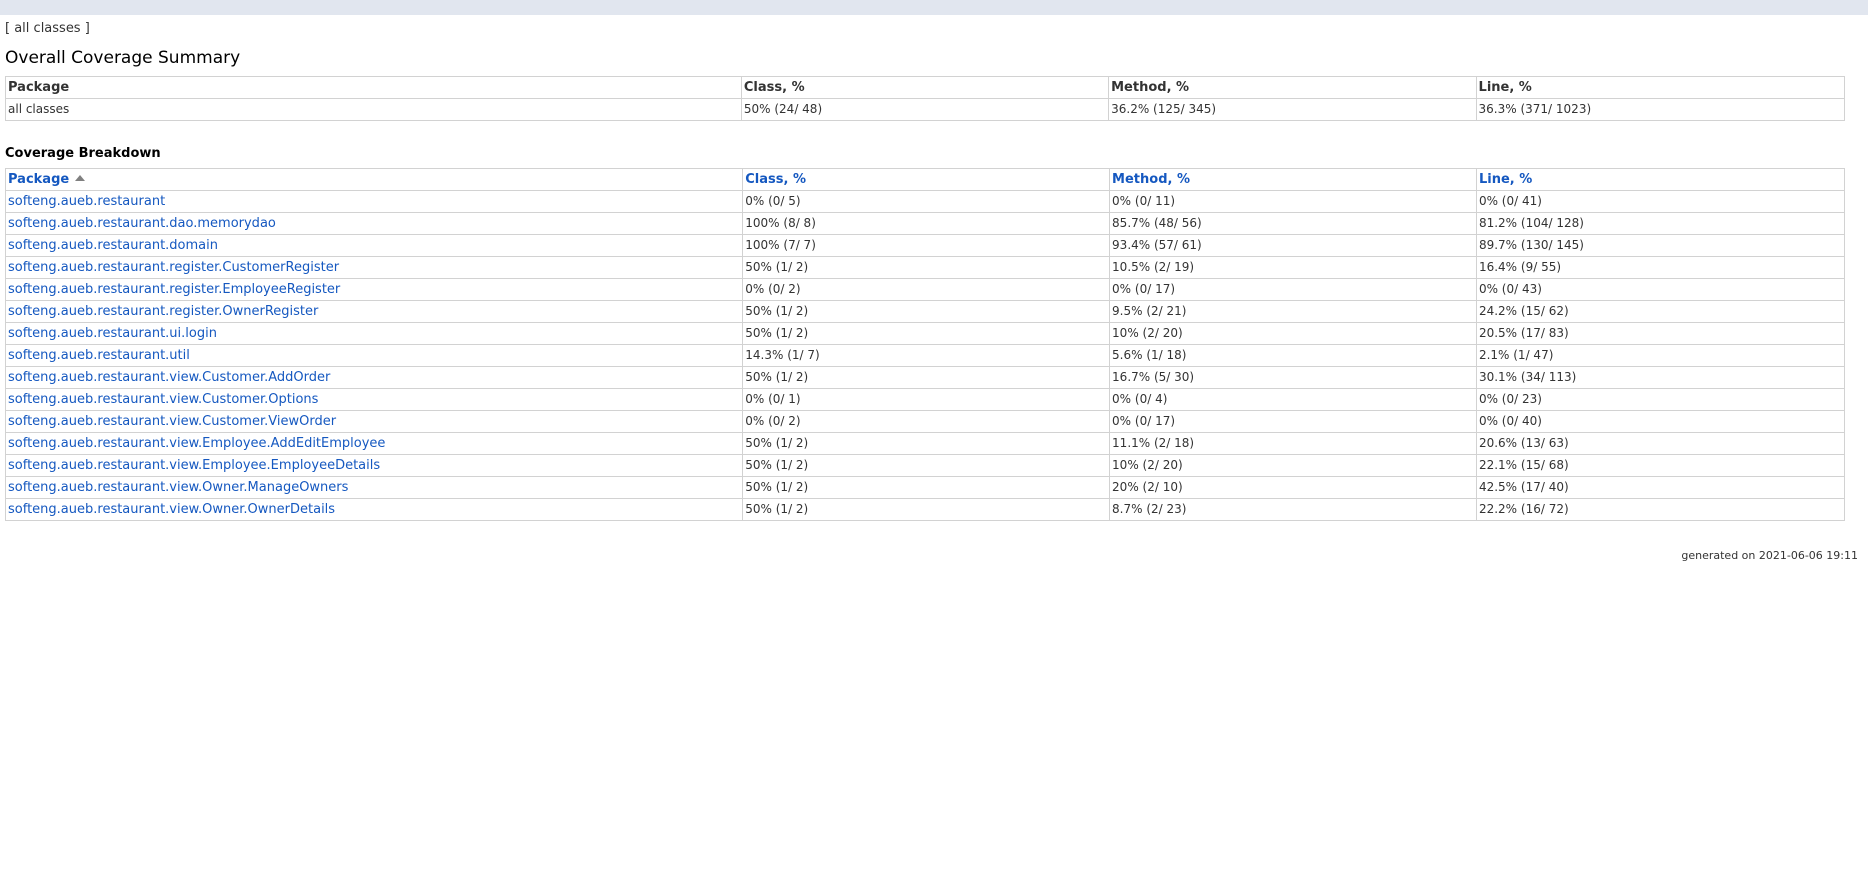  Describe the element at coordinates (926, 355) in the screenshot. I see `class-coverage-cell: 14.3% (1/ 7)` at that location.